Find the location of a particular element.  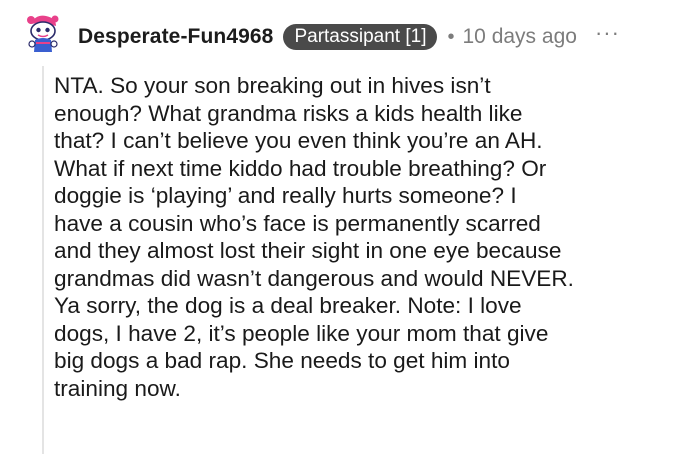

ellipsis-icon: ··· is located at coordinates (607, 33).